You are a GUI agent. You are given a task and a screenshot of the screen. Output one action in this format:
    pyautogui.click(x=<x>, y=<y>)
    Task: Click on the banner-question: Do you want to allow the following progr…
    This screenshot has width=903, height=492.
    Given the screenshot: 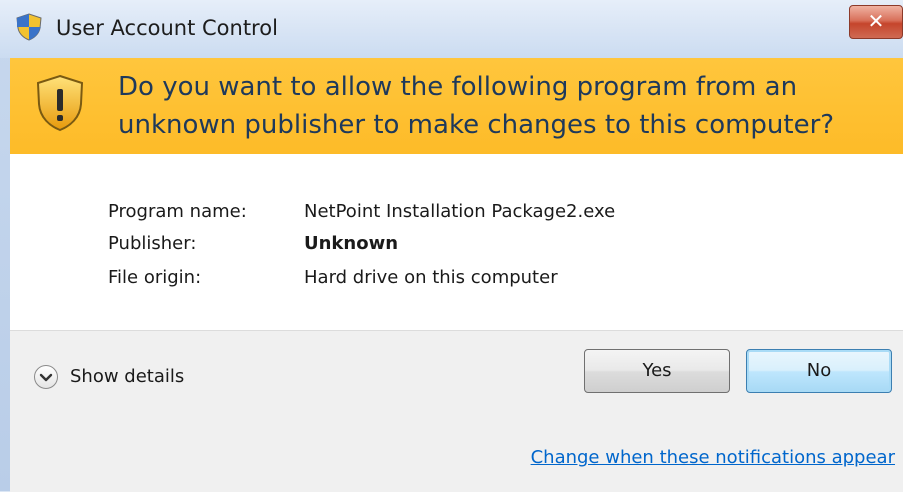 What is the action you would take?
    pyautogui.click(x=476, y=106)
    